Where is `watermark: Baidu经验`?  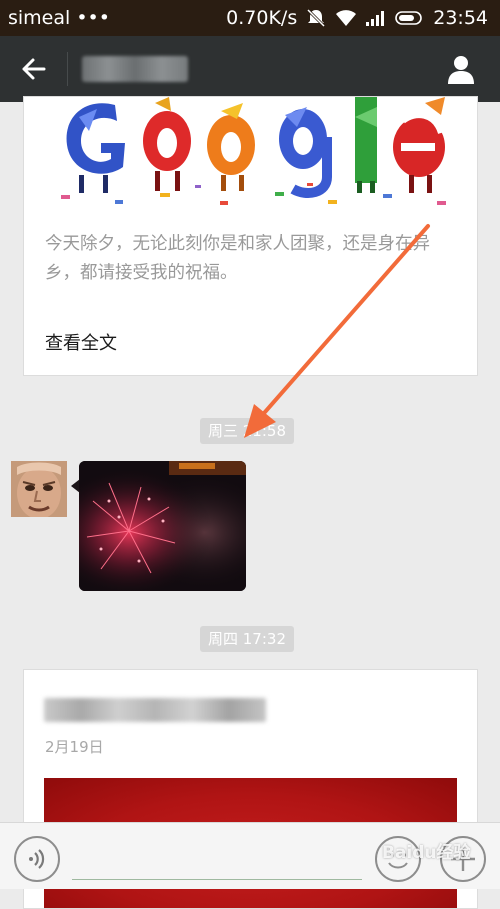 watermark: Baidu经验 is located at coordinates (426, 853).